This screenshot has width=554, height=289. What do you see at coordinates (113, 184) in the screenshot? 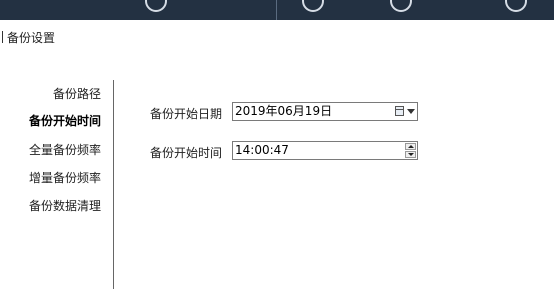
I see `menu-divider` at bounding box center [113, 184].